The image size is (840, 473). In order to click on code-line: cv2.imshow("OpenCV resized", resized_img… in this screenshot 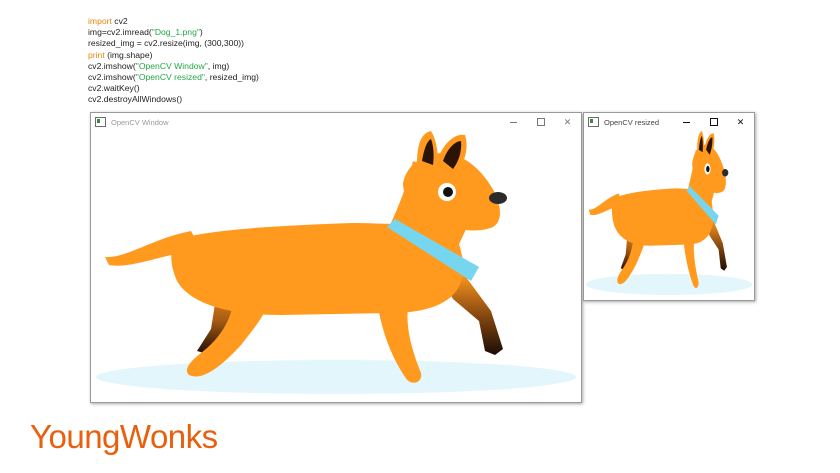, I will do `click(173, 77)`.